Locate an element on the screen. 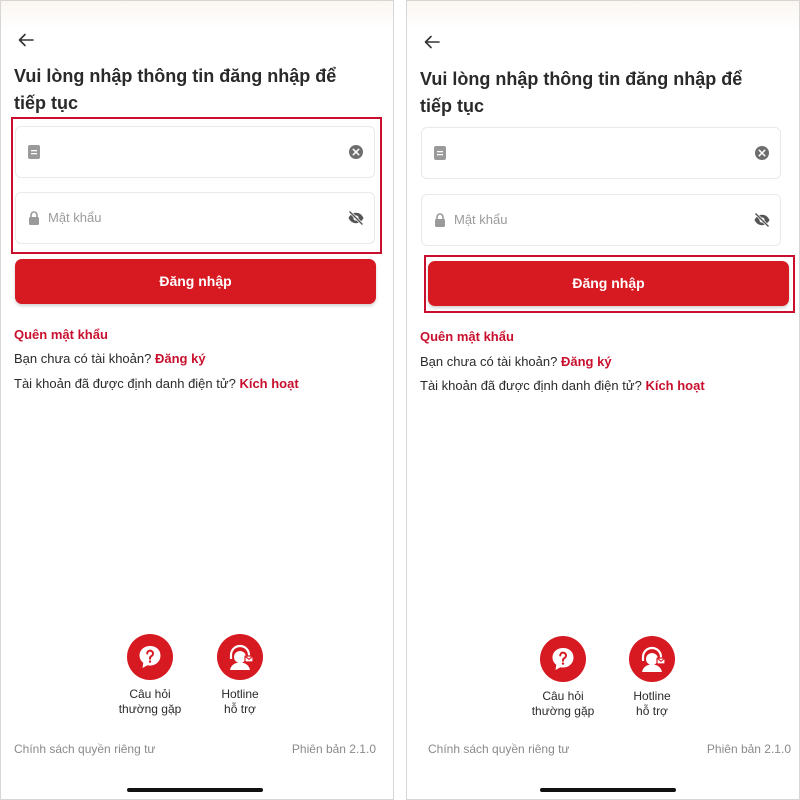 The width and height of the screenshot is (800, 800). login-highlight-box is located at coordinates (609, 284).